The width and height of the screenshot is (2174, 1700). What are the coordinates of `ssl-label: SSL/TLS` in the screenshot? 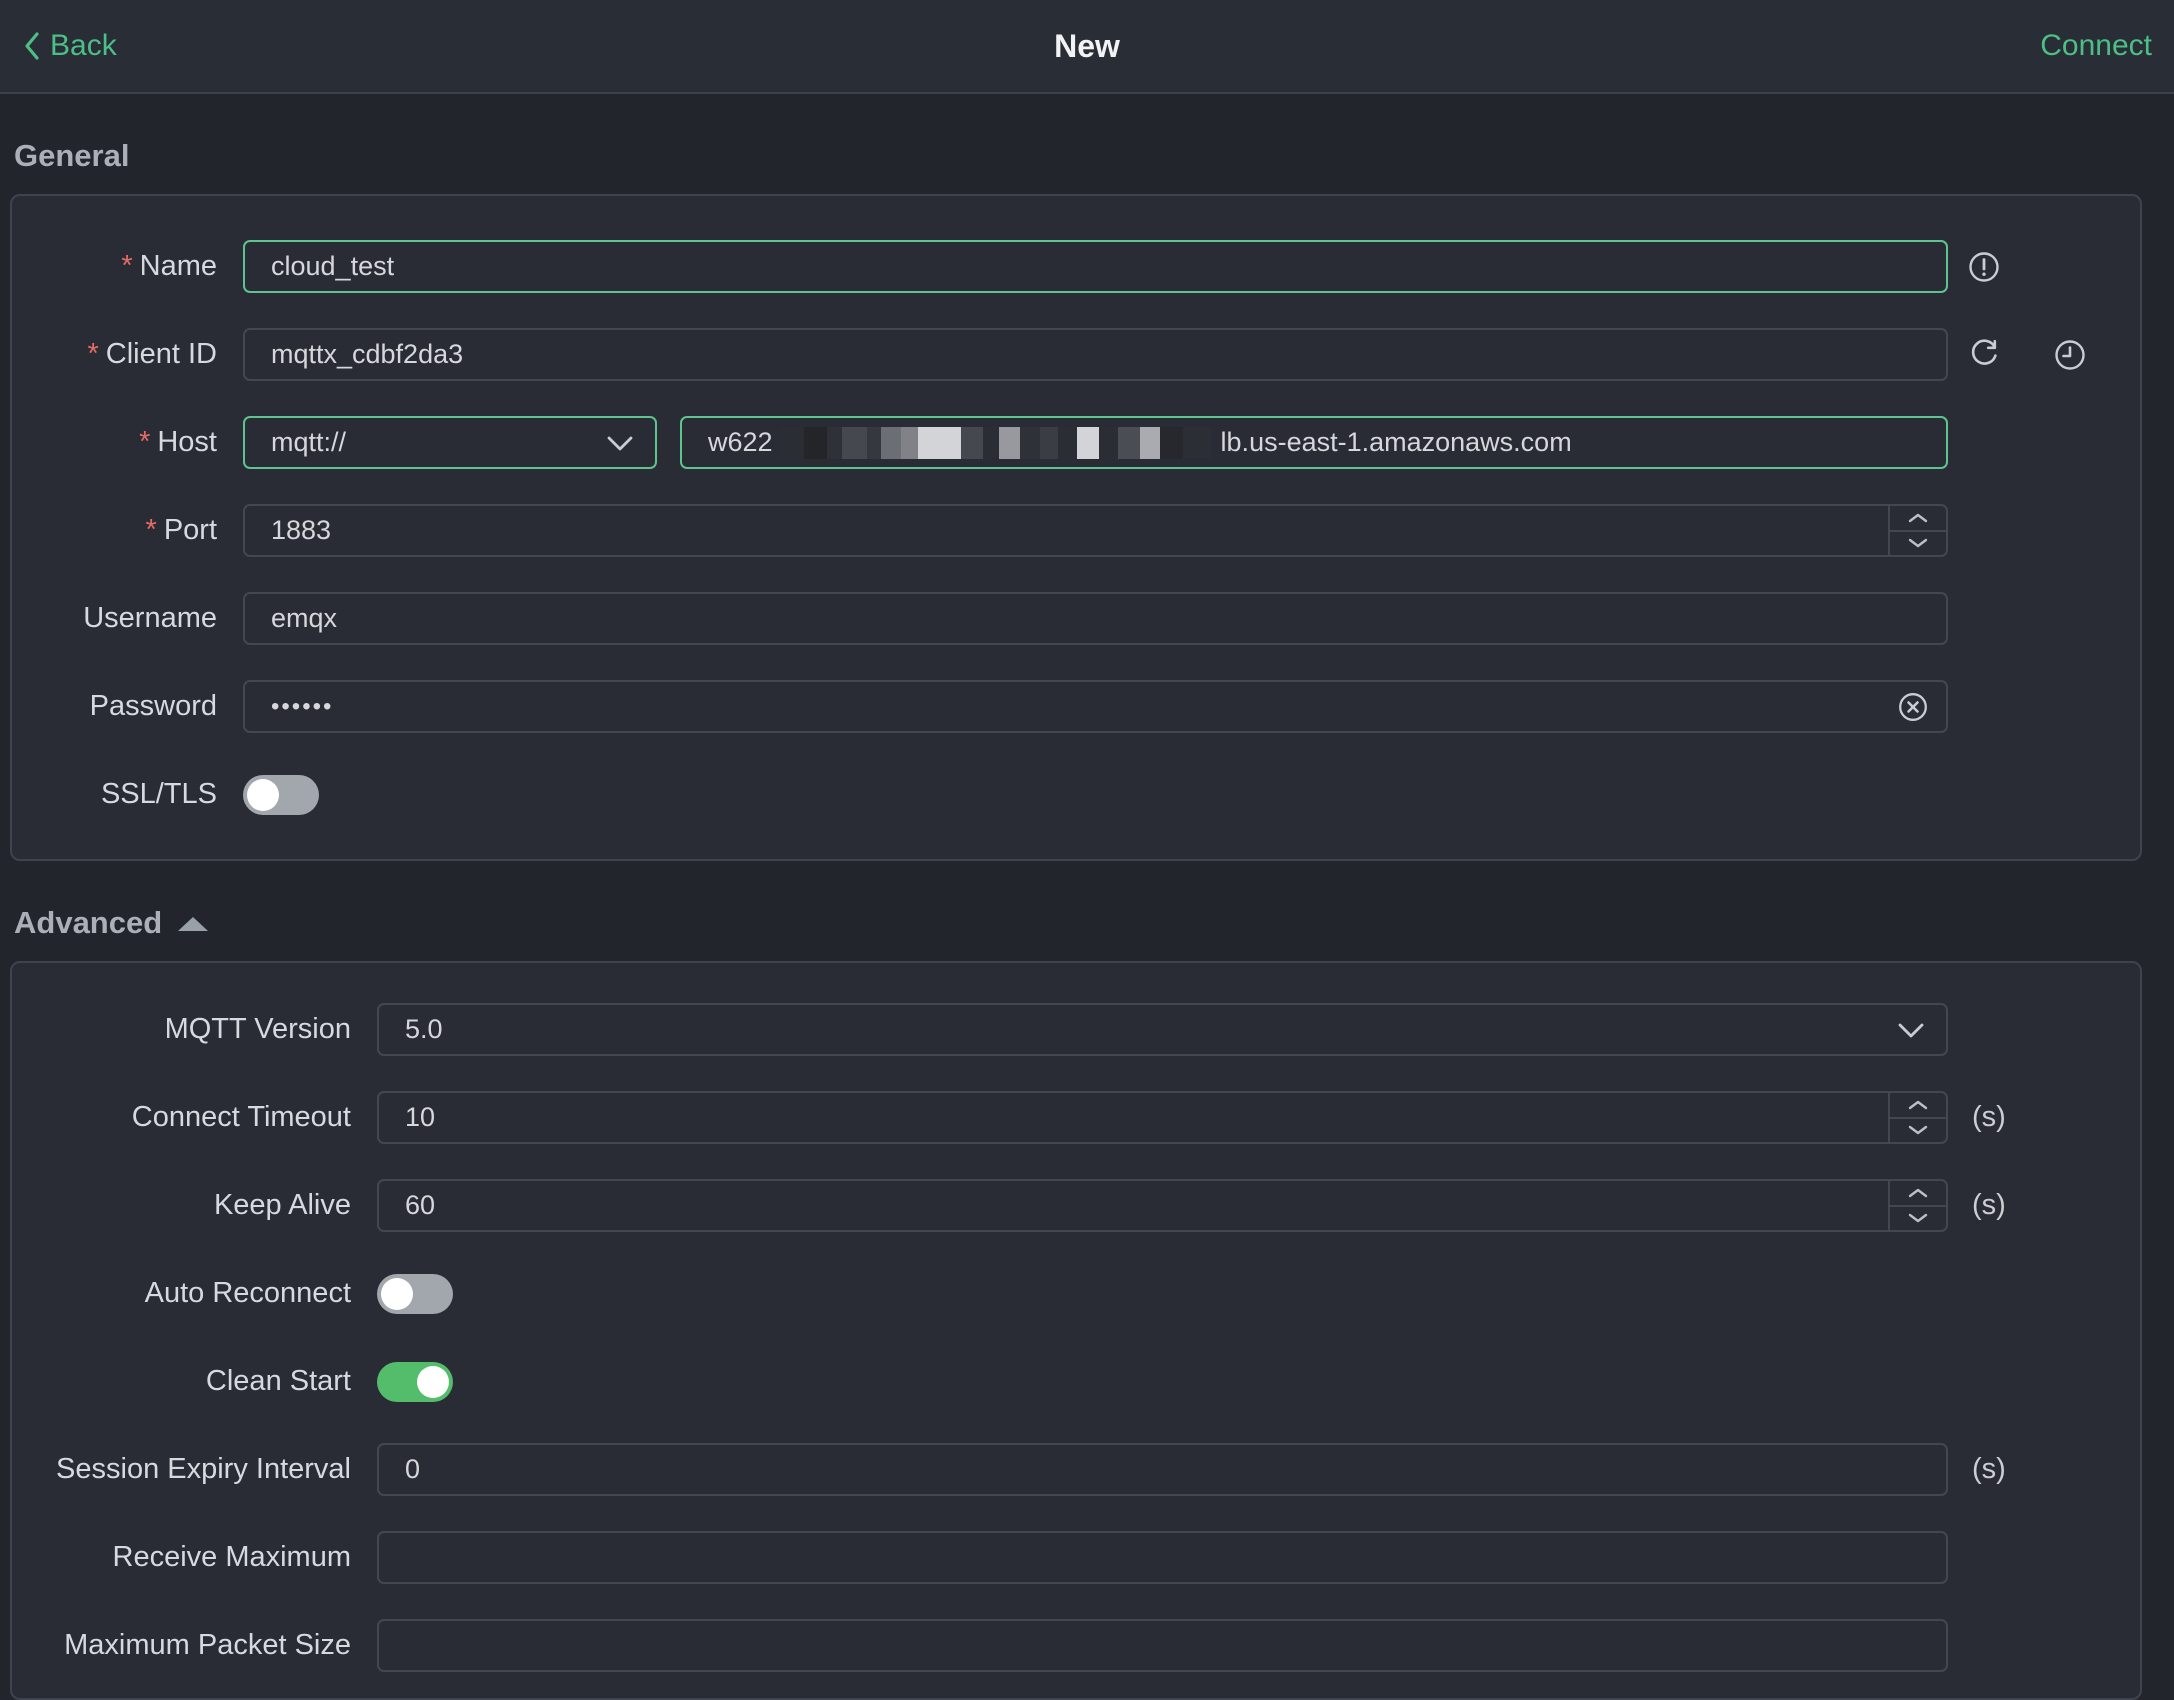 It's located at (158, 794).